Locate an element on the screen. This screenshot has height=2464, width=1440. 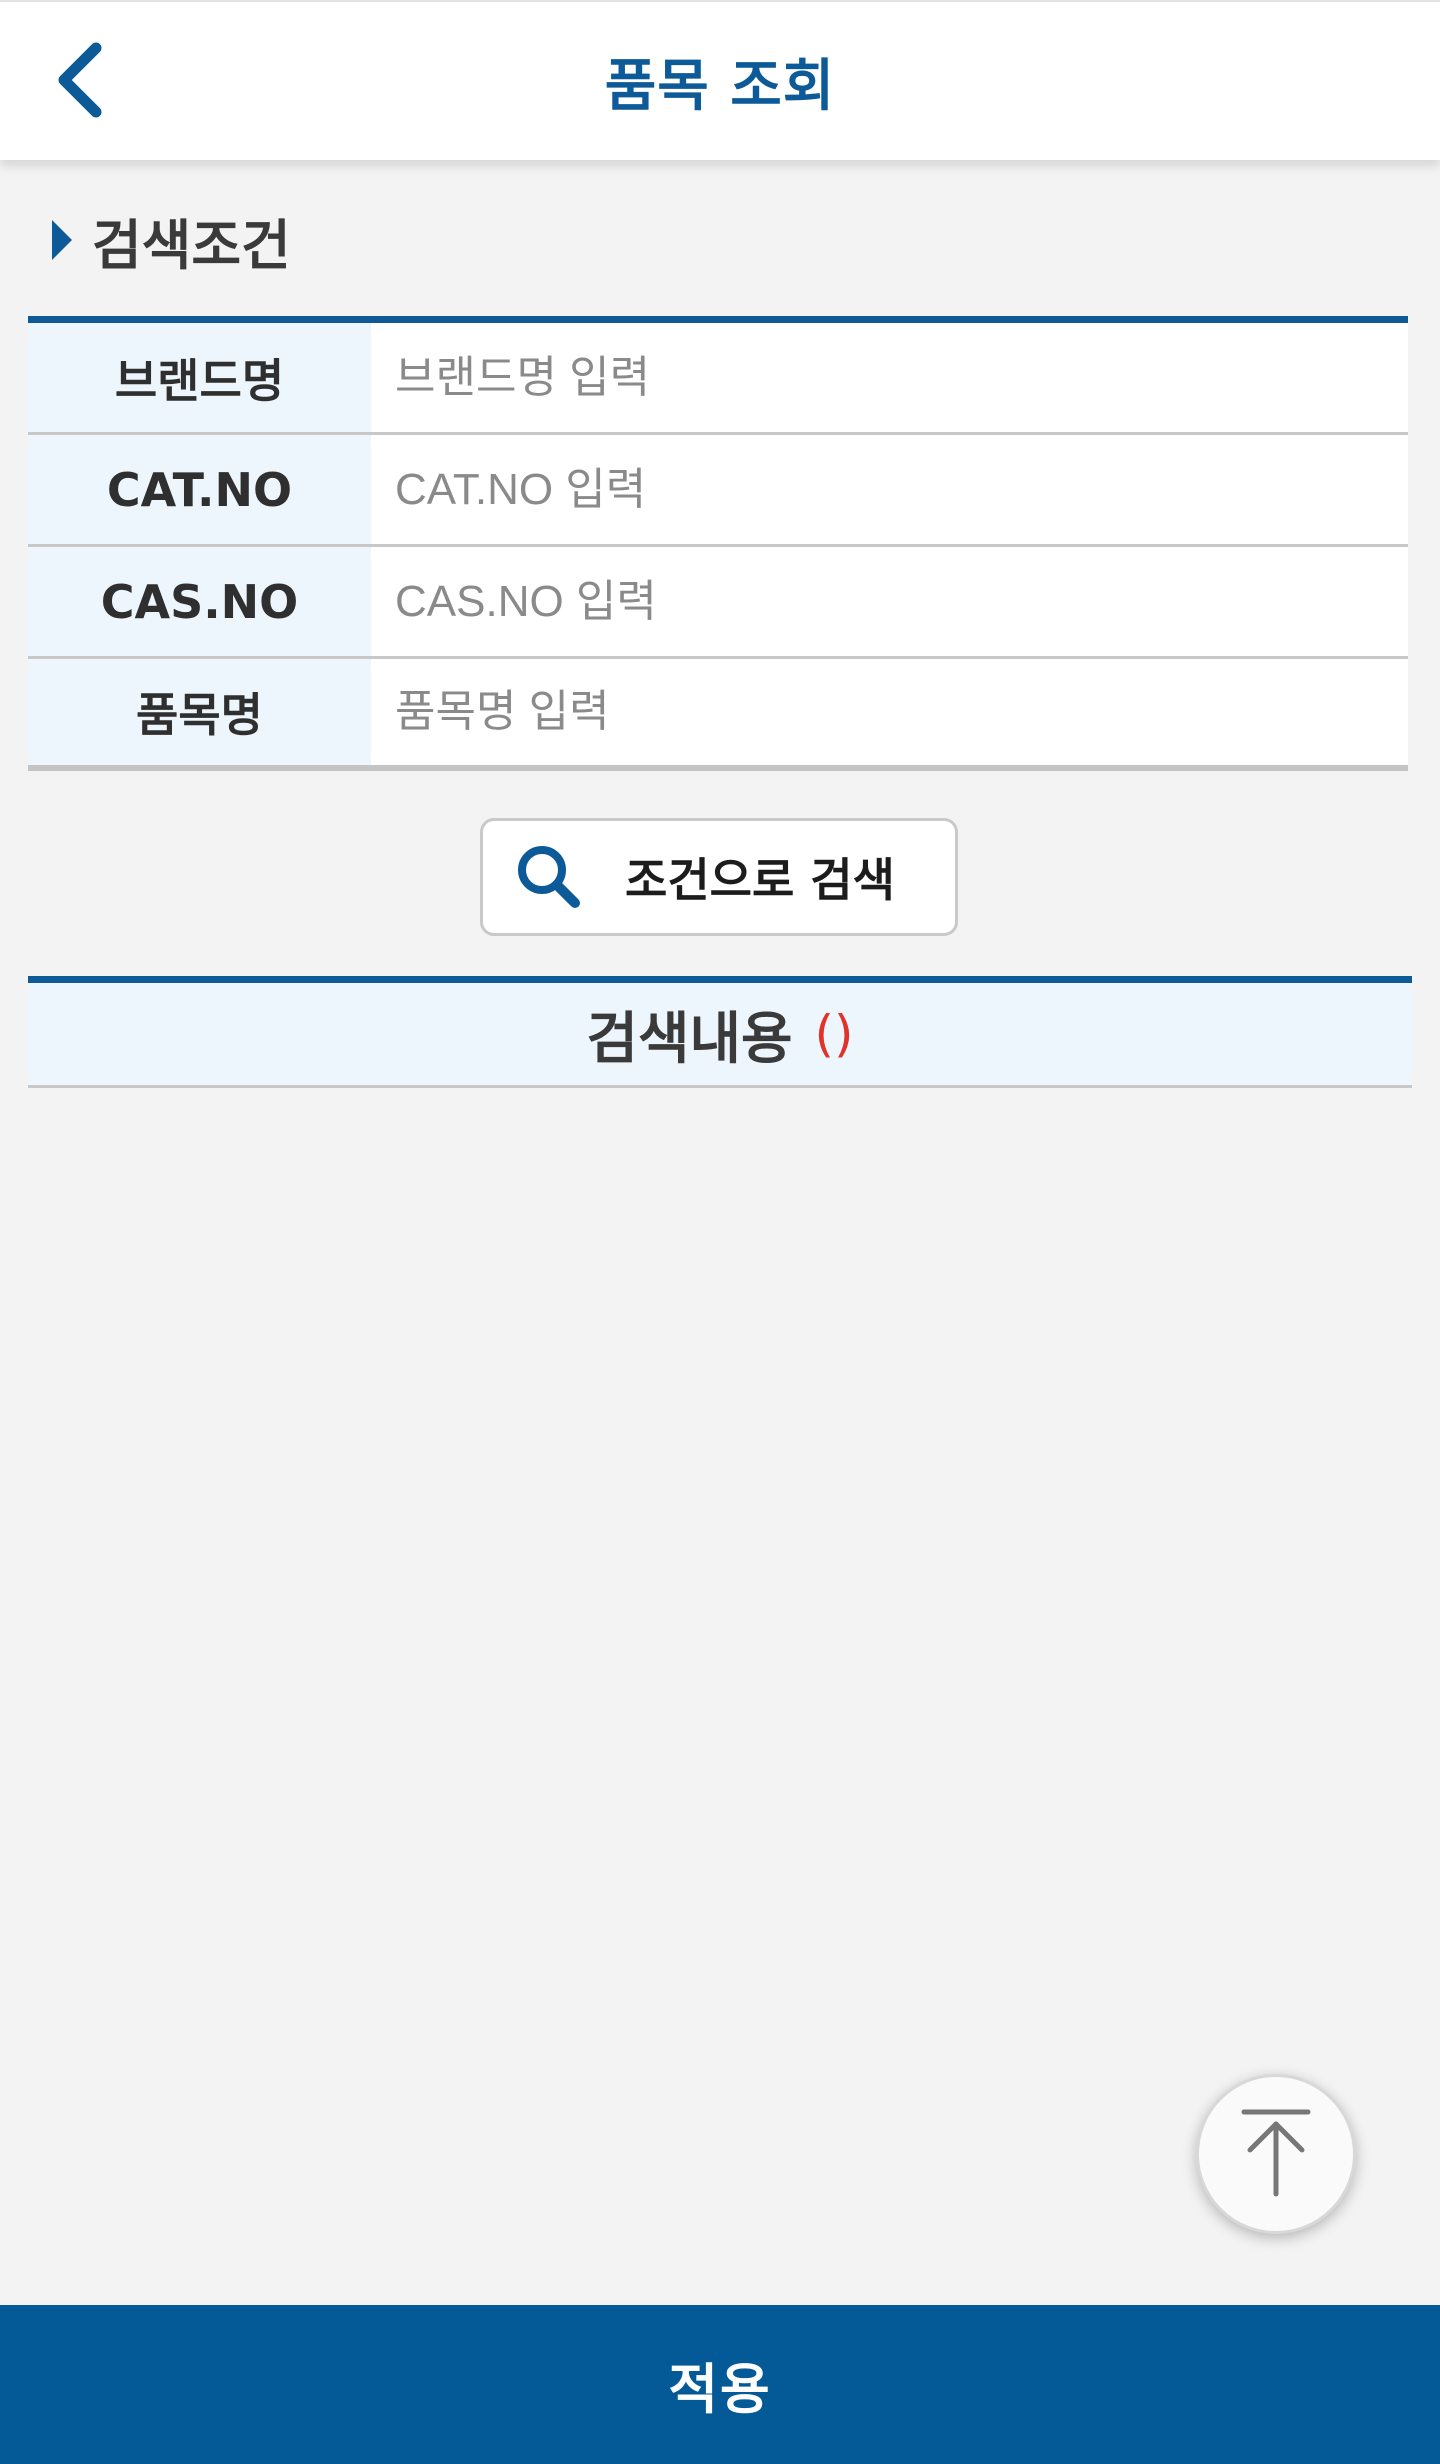
chevron-left-icon is located at coordinates (80, 82).